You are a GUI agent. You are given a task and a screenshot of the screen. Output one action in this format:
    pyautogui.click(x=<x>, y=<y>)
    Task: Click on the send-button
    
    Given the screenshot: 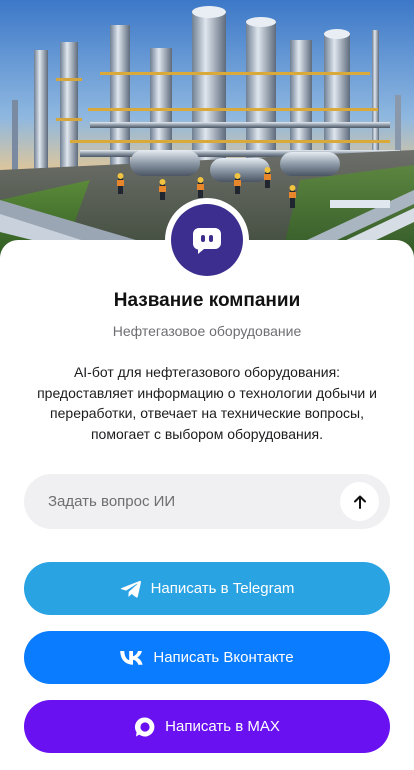 What is the action you would take?
    pyautogui.click(x=359, y=501)
    